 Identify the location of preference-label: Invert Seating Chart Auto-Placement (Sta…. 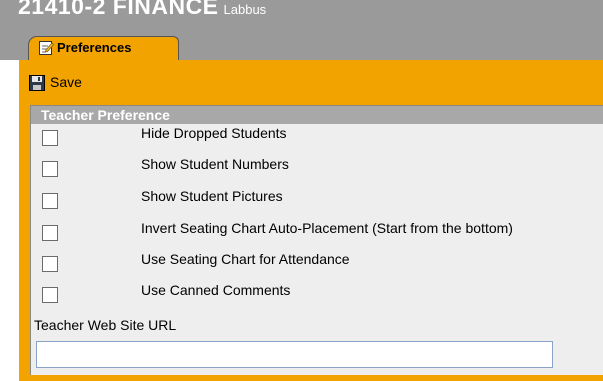
(327, 228).